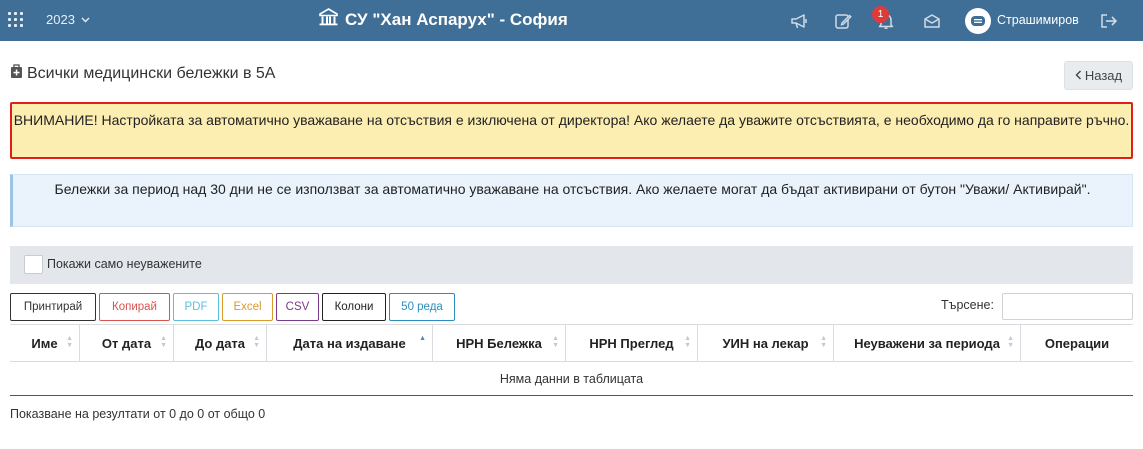 Image resolution: width=1143 pixels, height=449 pixels. Describe the element at coordinates (151, 73) in the screenshot. I see `page-title-text: Всички медицински бележки в 5А` at that location.